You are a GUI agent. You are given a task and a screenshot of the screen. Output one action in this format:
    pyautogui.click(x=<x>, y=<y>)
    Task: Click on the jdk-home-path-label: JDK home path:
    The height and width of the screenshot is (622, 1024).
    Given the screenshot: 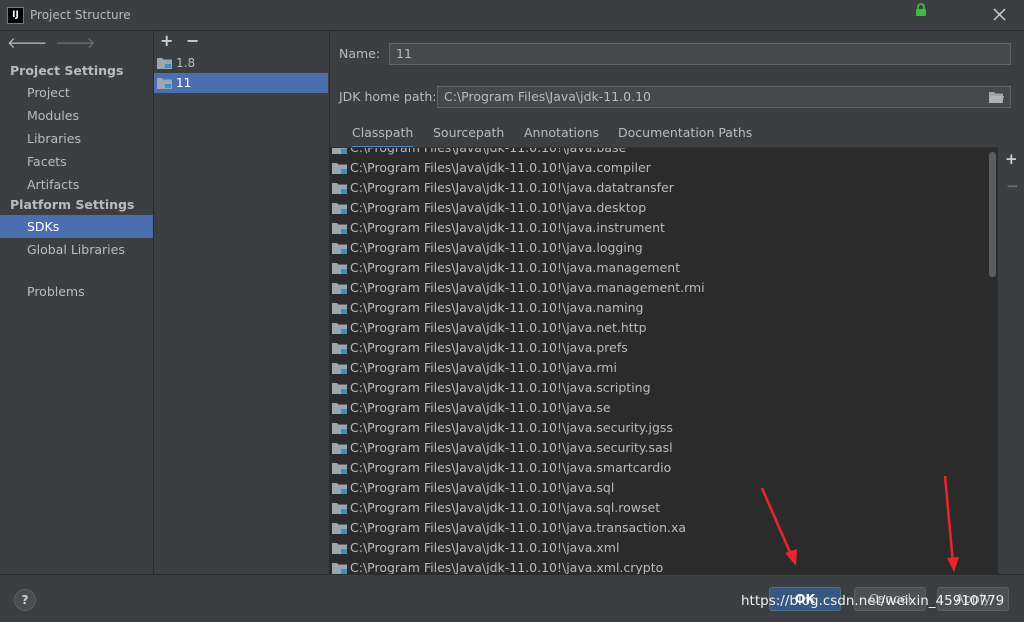 What is the action you would take?
    pyautogui.click(x=388, y=96)
    